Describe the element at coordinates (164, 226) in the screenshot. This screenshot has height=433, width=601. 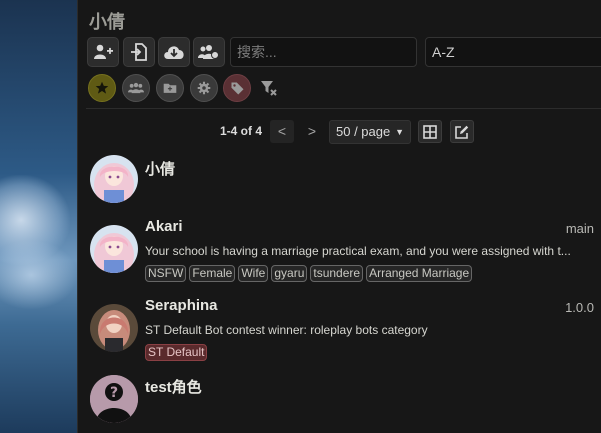
I see `character-name: Akari` at that location.